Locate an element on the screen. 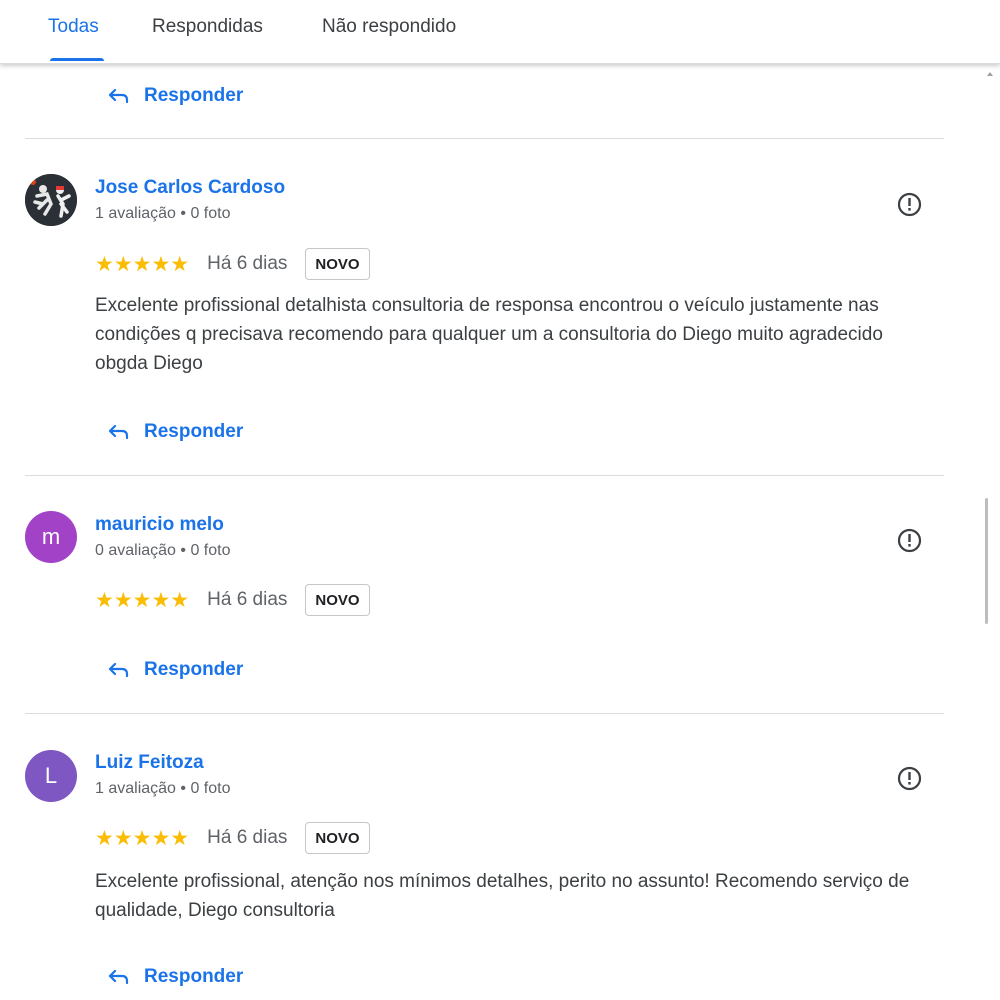 The width and height of the screenshot is (1000, 1000). reviewer-photo is located at coordinates (51, 200).